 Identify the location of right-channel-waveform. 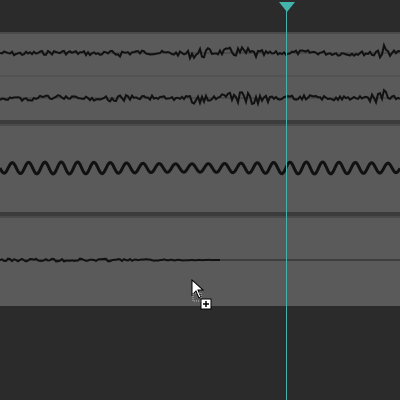
(200, 98).